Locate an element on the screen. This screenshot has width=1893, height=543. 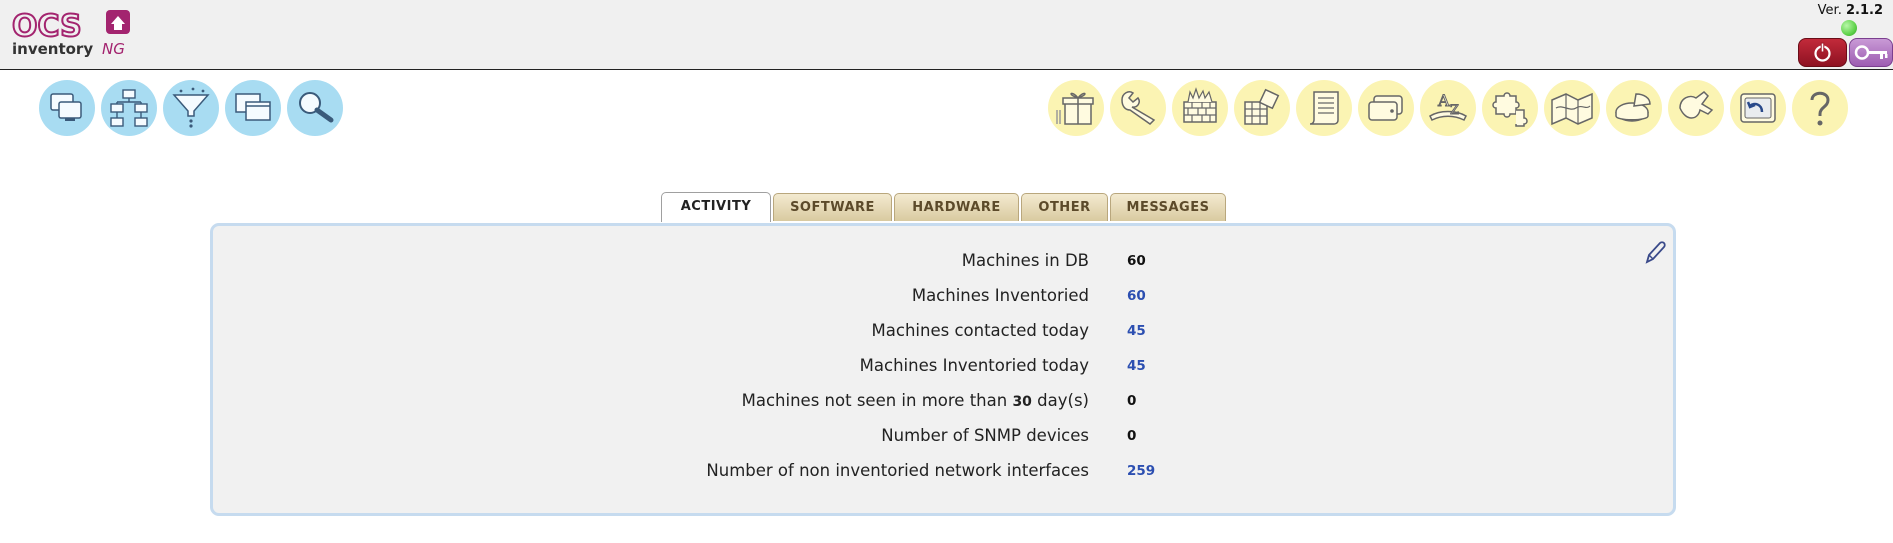
wrench-icon is located at coordinates (1138, 108).